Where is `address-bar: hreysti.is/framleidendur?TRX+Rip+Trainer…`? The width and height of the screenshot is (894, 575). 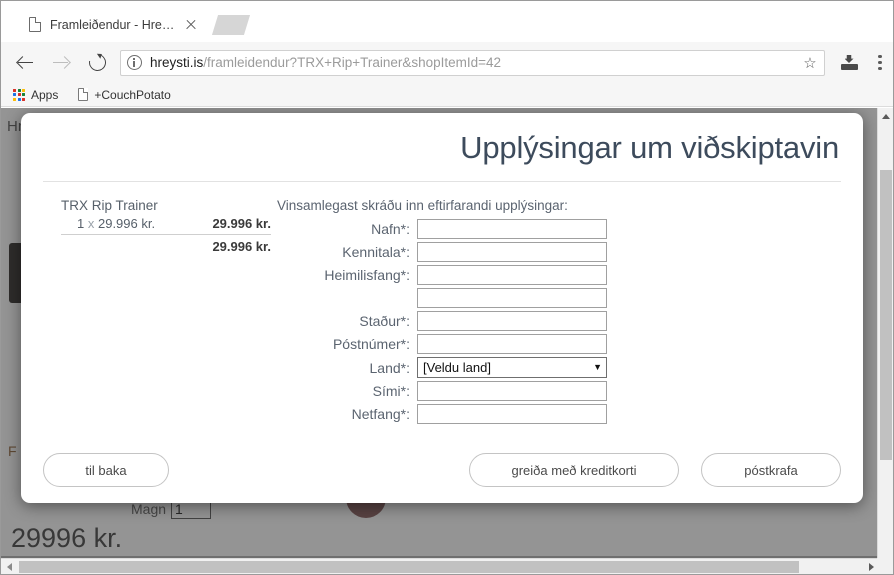 address-bar: hreysti.is/framleidendur?TRX+Rip+Trainer… is located at coordinates (472, 62).